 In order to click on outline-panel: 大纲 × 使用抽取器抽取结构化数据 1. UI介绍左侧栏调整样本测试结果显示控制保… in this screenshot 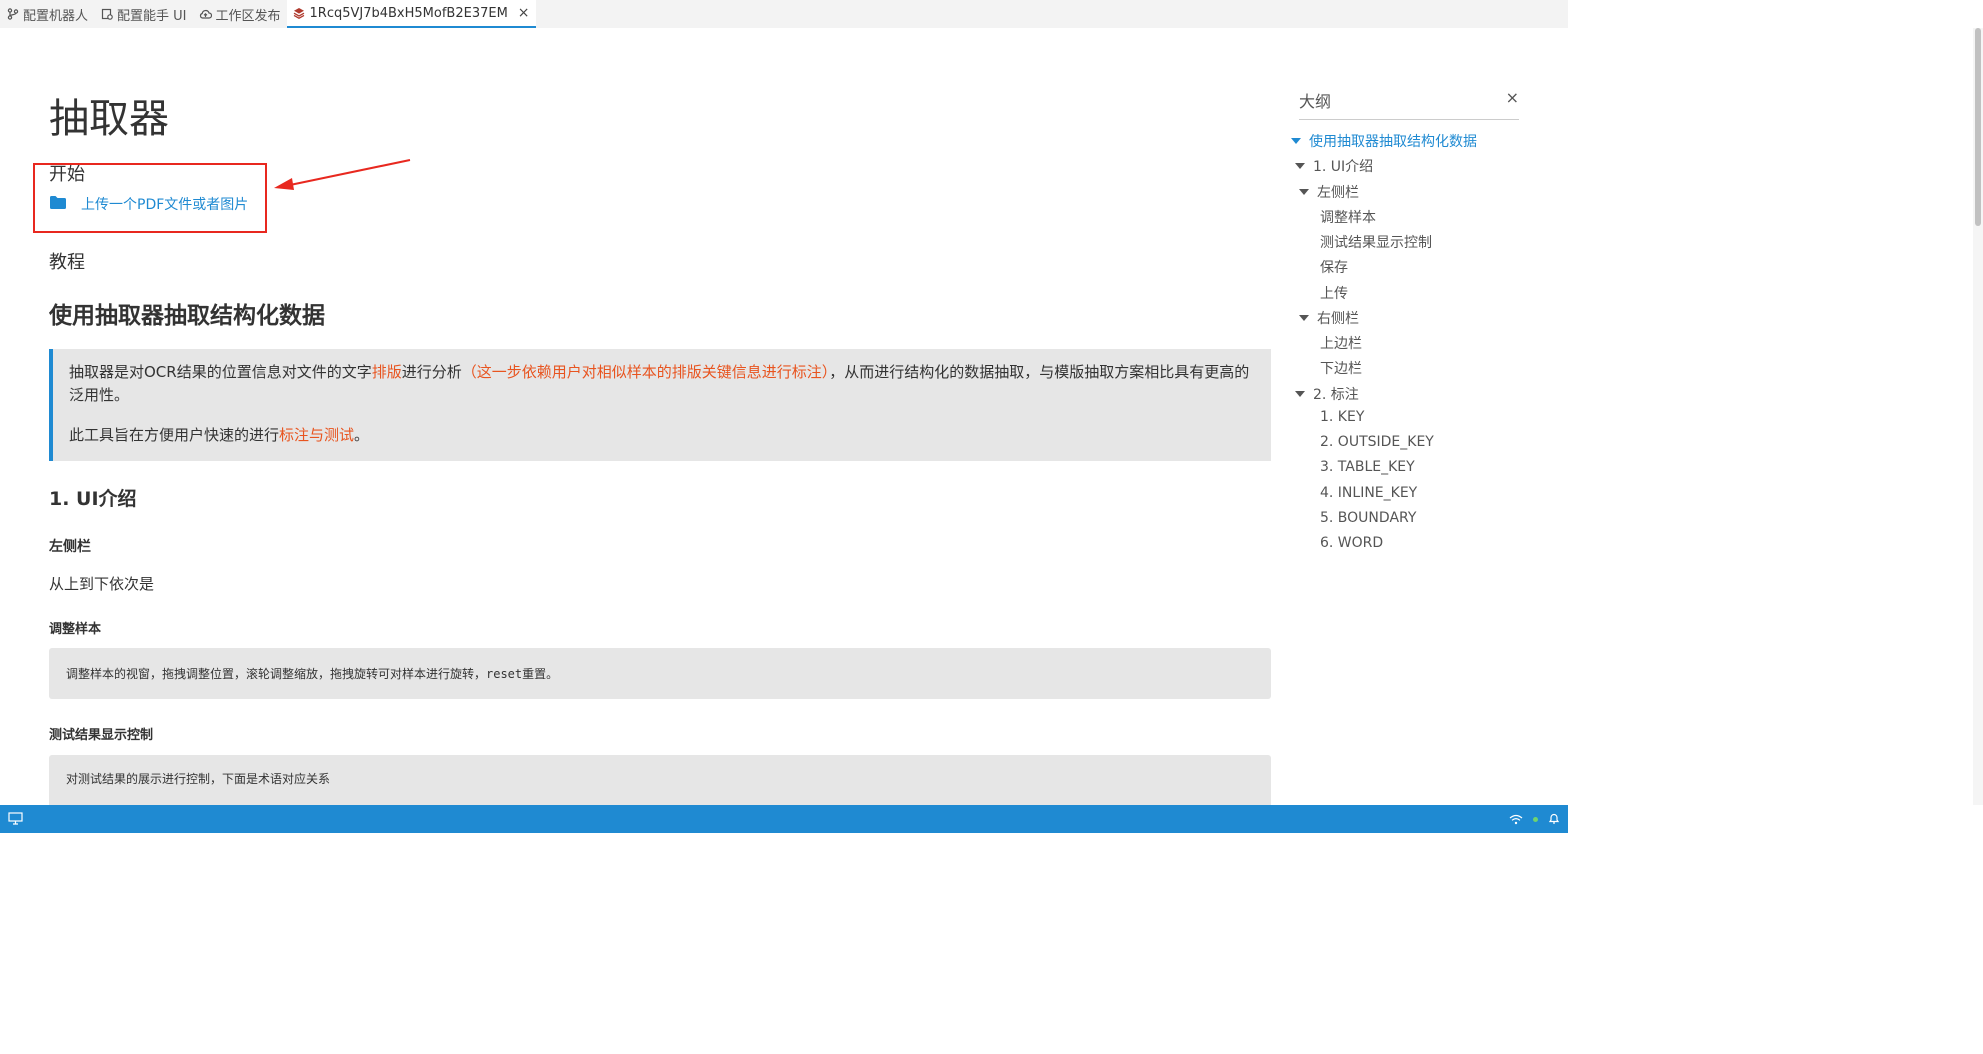, I will do `click(1405, 416)`.